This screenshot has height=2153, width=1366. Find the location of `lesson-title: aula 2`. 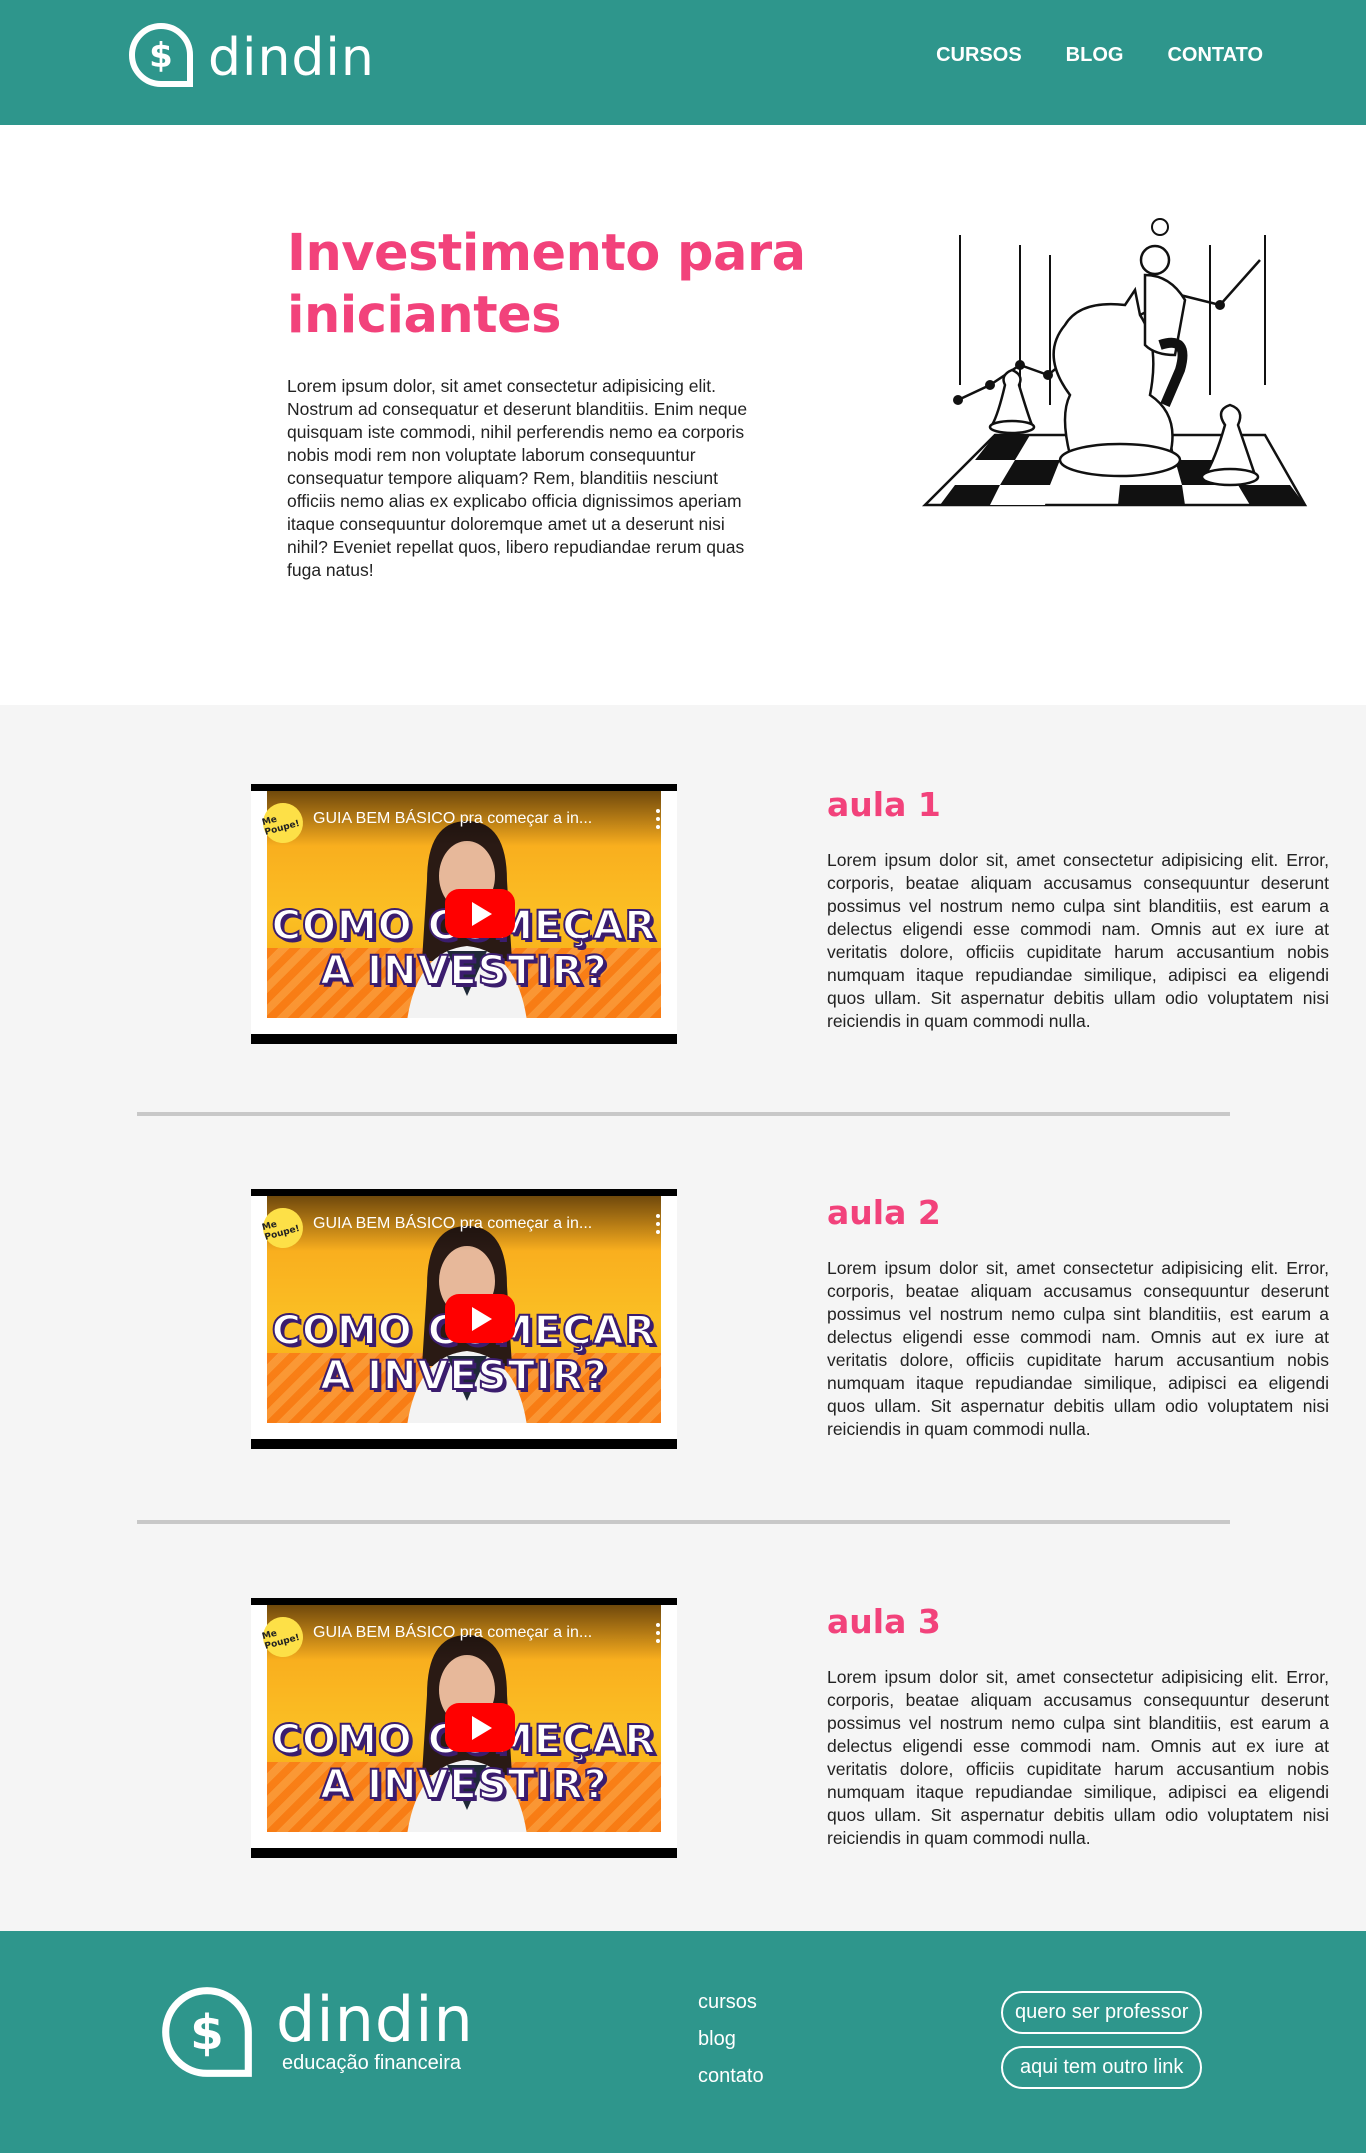

lesson-title: aula 2 is located at coordinates (884, 1212).